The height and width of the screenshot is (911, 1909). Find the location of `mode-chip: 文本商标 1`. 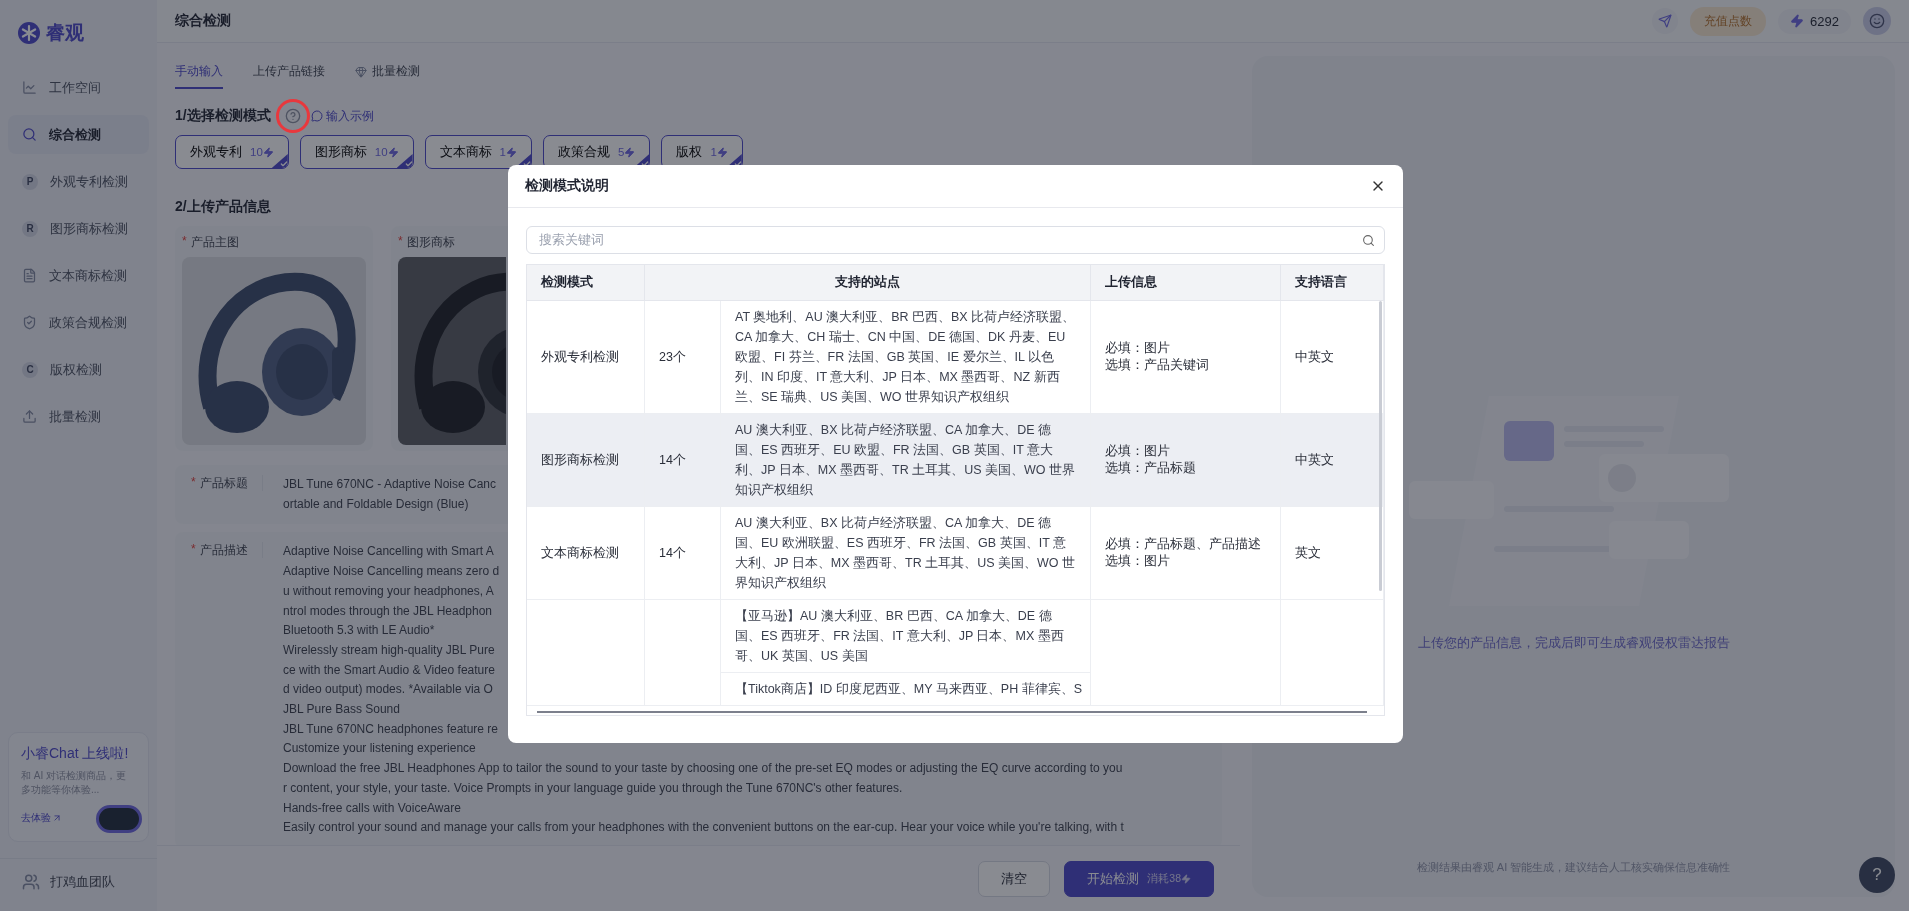

mode-chip: 文本商标 1 is located at coordinates (478, 152).